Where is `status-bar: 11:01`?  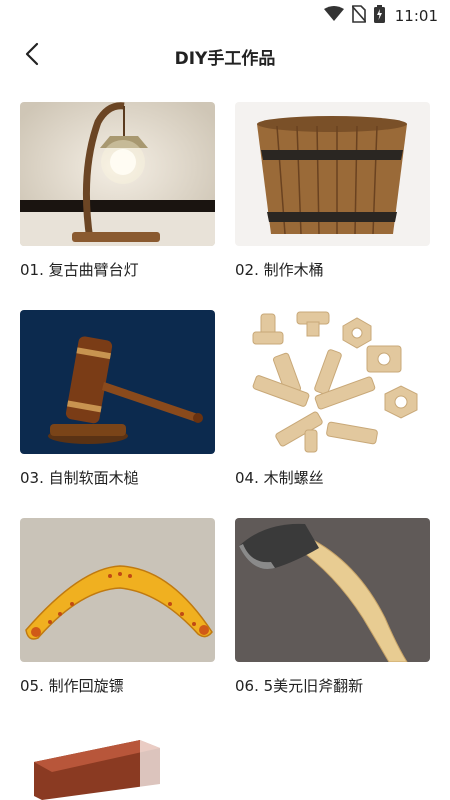 status-bar: 11:01 is located at coordinates (225, 16).